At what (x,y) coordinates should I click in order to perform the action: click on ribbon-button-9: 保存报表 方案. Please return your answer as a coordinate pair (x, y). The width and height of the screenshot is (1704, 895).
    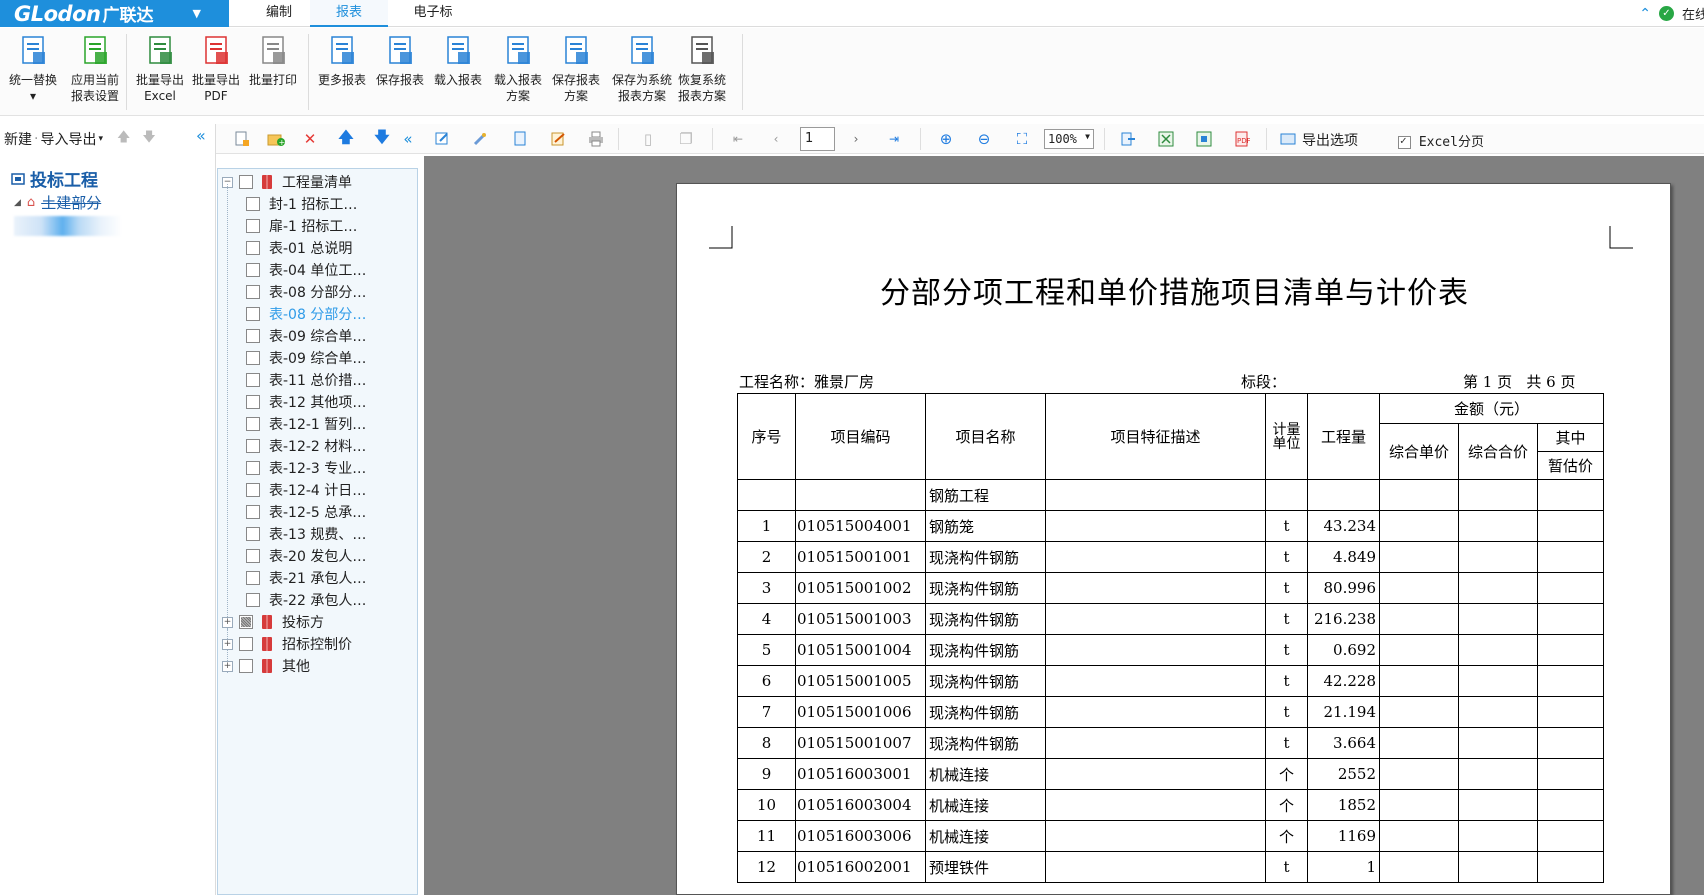
    Looking at the image, I should click on (576, 69).